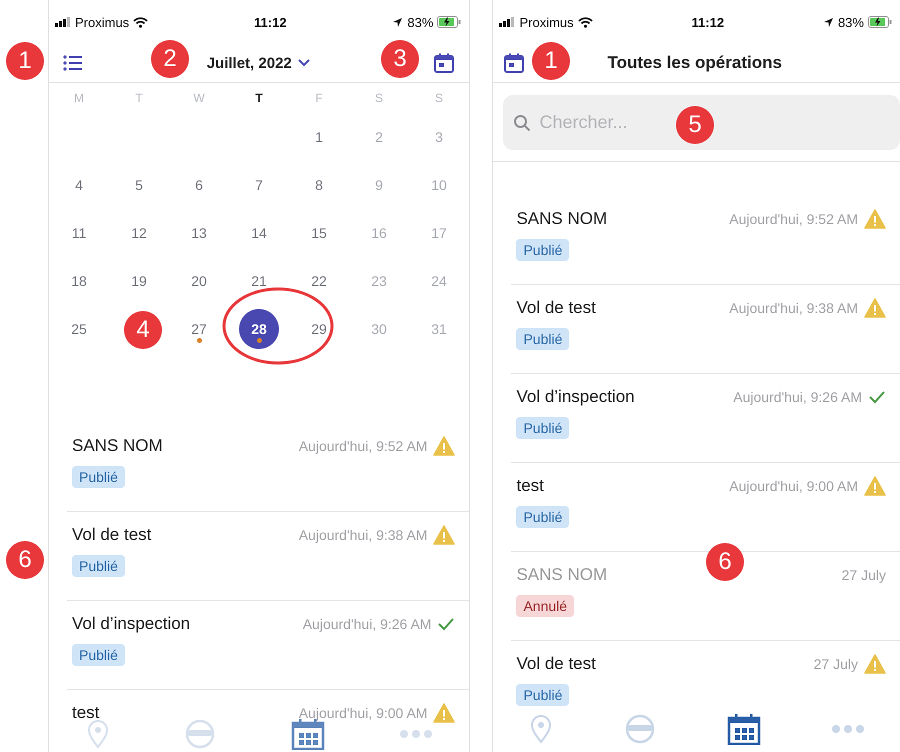 The width and height of the screenshot is (900, 752). I want to click on calendar-day: 13, so click(199, 233).